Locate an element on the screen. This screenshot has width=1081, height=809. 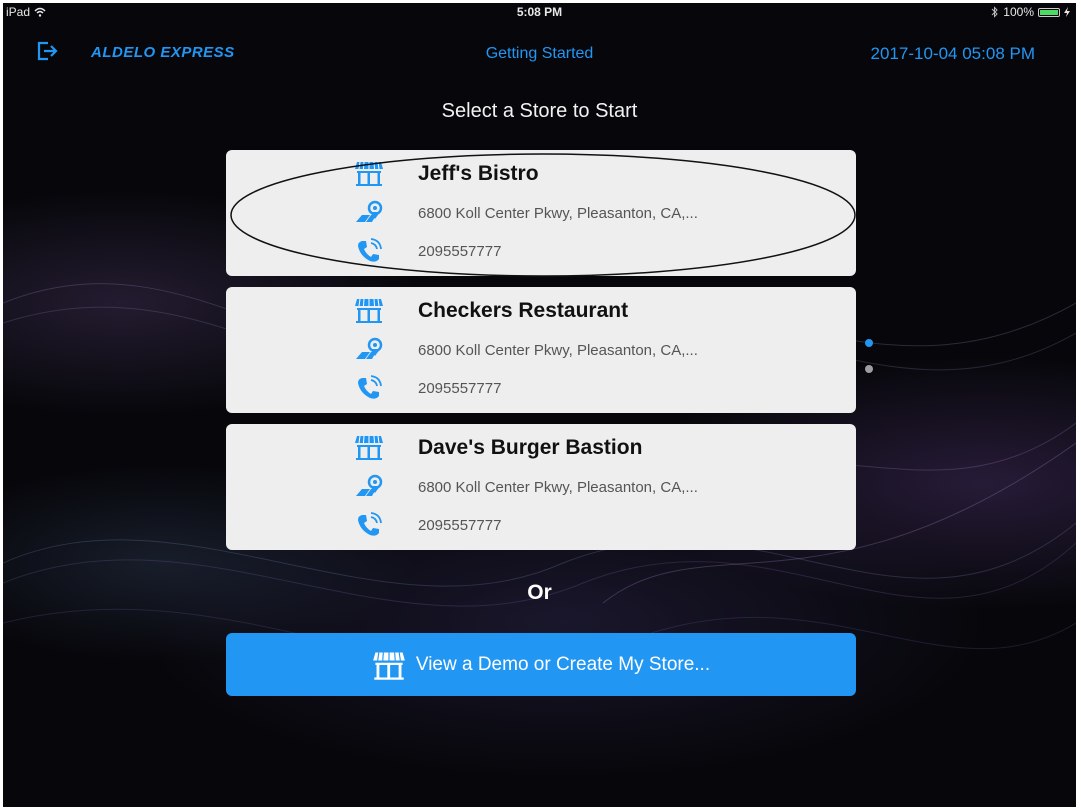
battery-icon is located at coordinates (1049, 12).